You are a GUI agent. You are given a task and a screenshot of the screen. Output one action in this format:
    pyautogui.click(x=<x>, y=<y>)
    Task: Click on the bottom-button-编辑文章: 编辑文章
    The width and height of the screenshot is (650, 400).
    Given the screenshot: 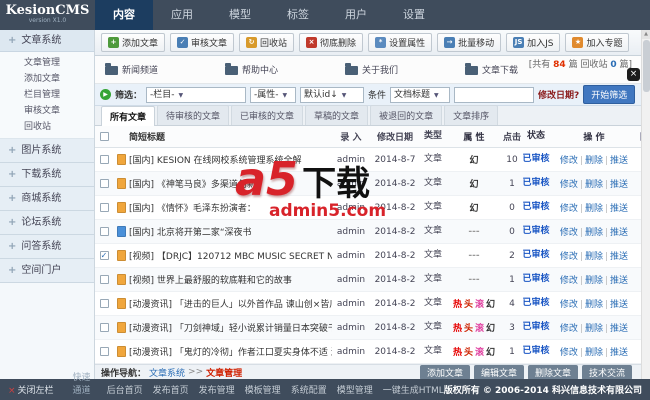 What is the action you would take?
    pyautogui.click(x=498, y=371)
    